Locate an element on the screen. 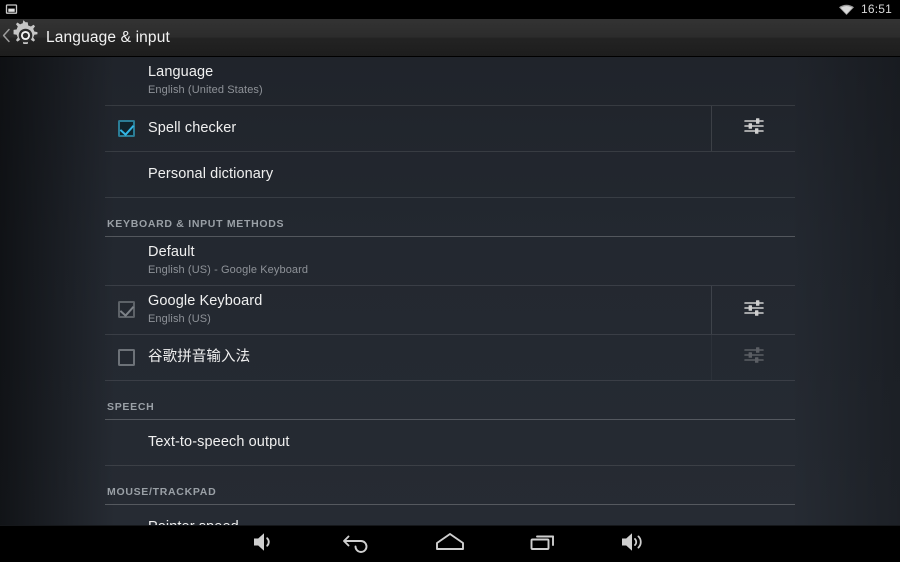 The width and height of the screenshot is (900, 562). volume-up-button is located at coordinates (634, 544).